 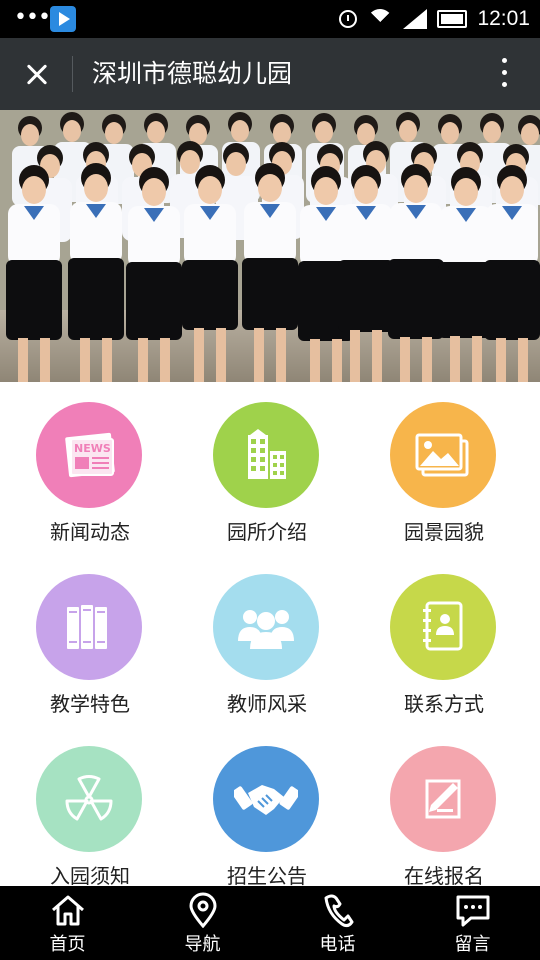 I want to click on tab-label: 电话, so click(x=337, y=944).